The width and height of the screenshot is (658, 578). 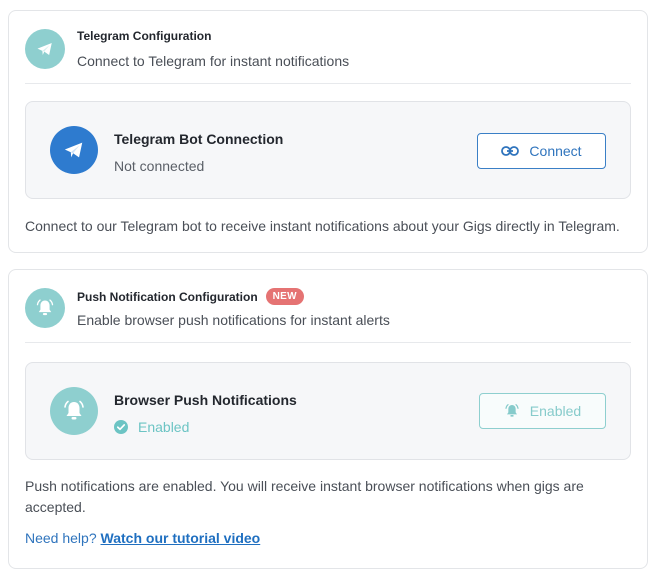 What do you see at coordinates (555, 411) in the screenshot?
I see `enabled-button-label: Enabled` at bounding box center [555, 411].